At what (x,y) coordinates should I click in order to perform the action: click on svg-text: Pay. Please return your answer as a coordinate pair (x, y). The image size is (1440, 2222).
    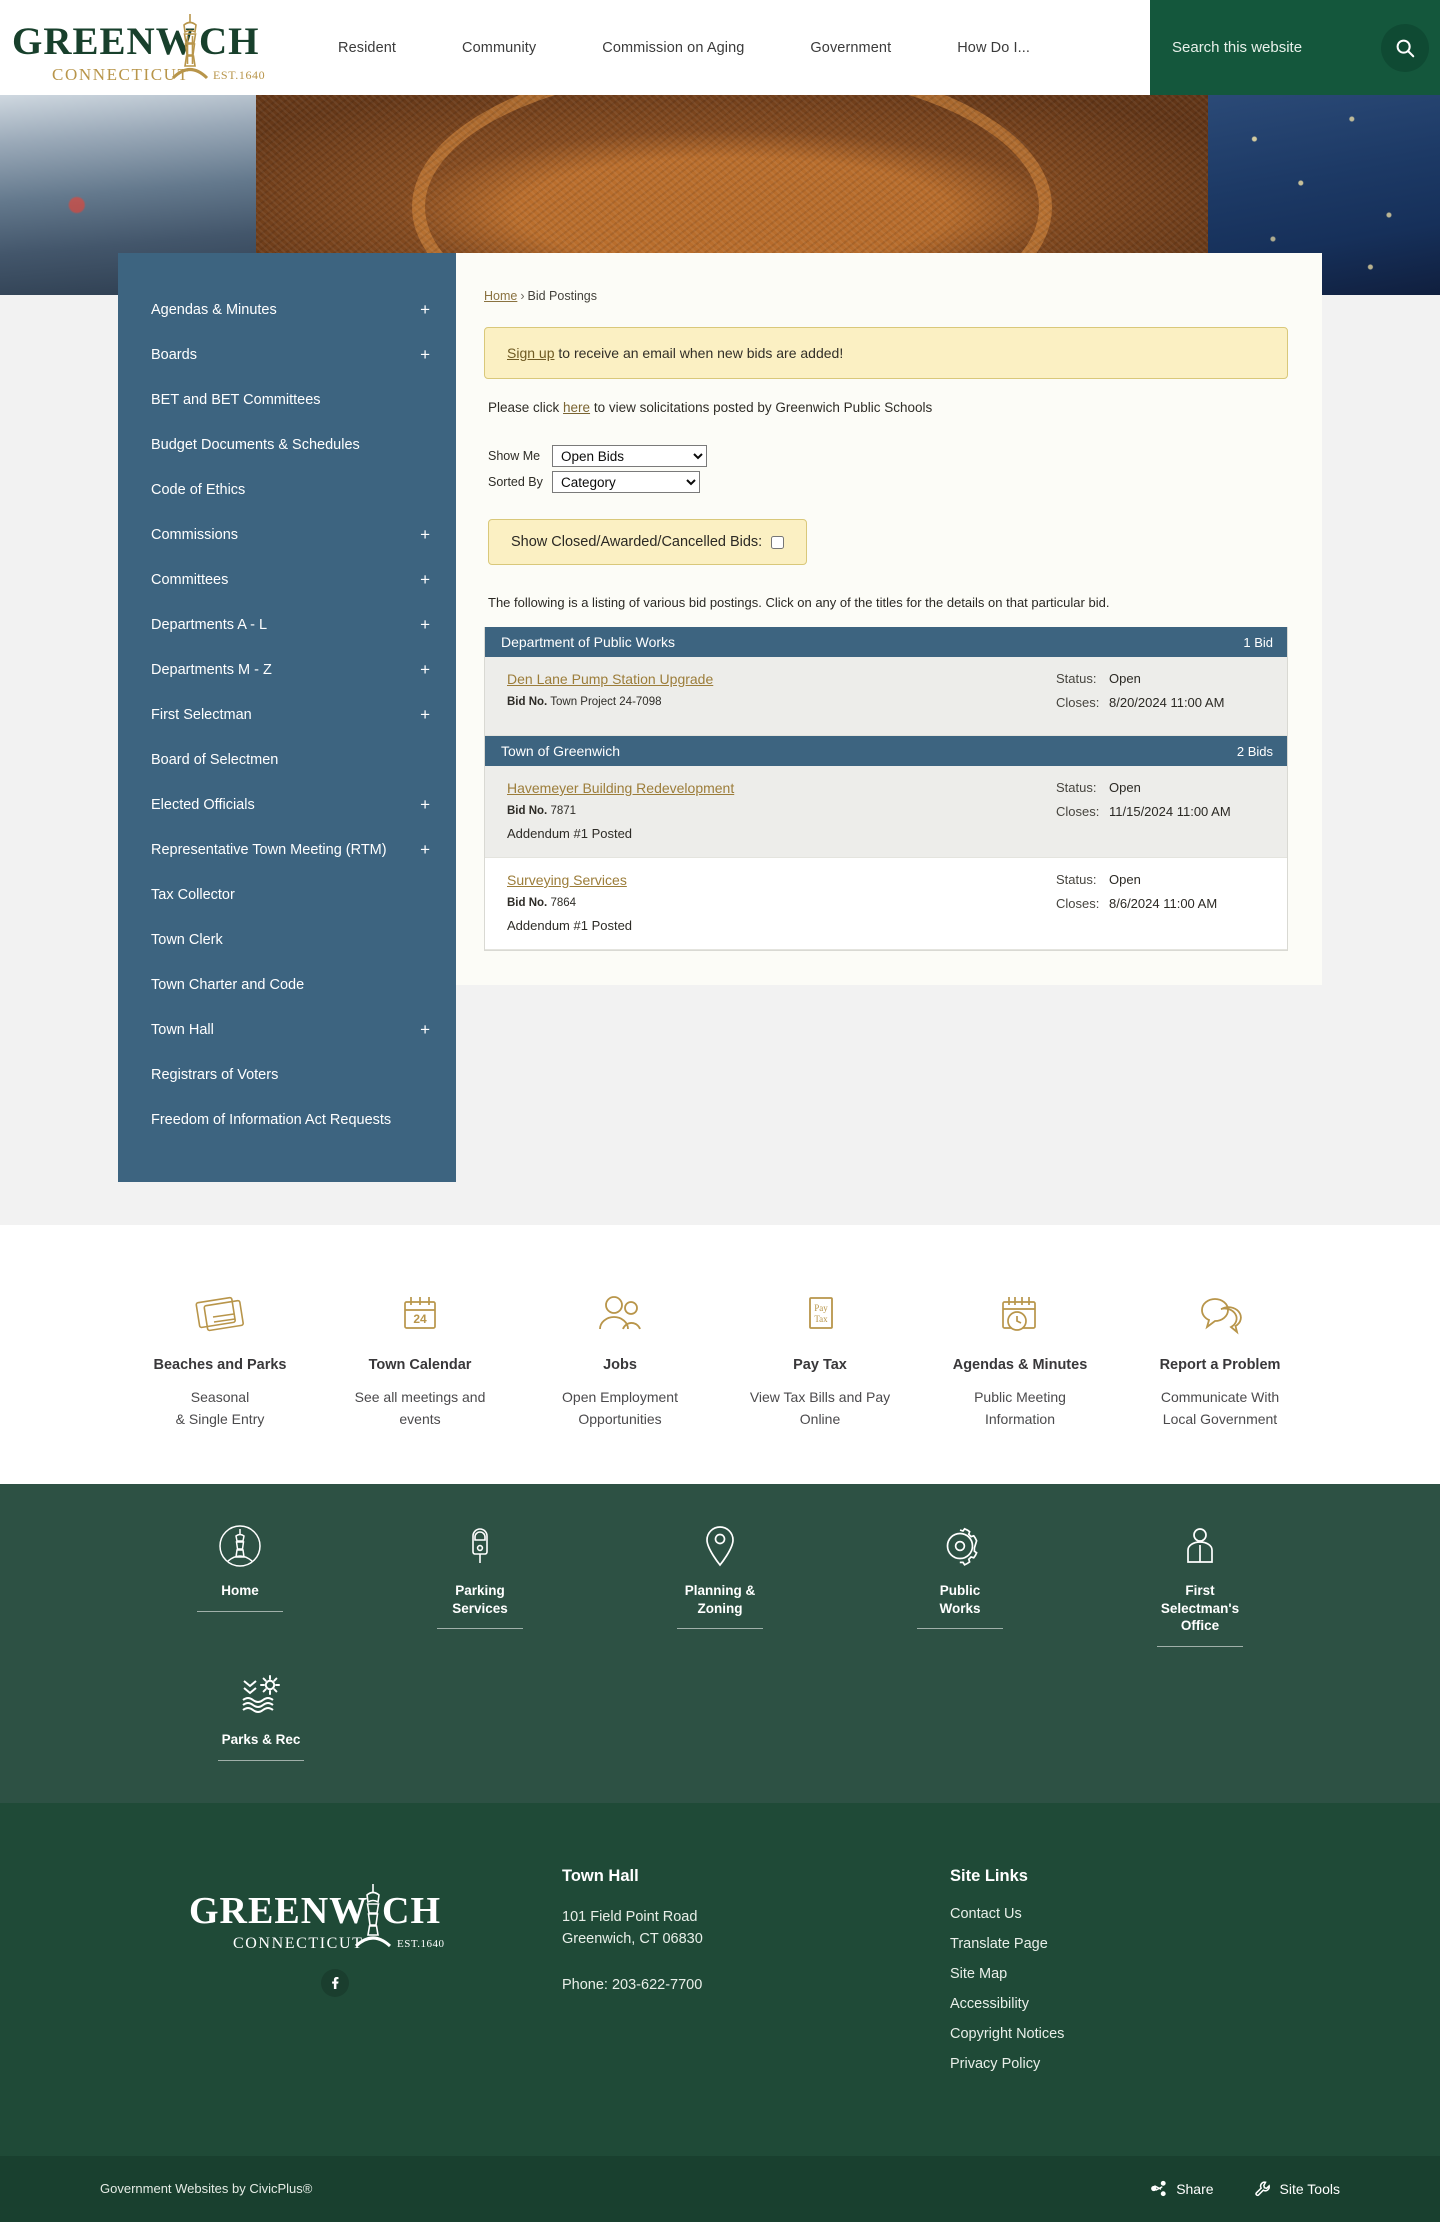
    Looking at the image, I should click on (821, 1308).